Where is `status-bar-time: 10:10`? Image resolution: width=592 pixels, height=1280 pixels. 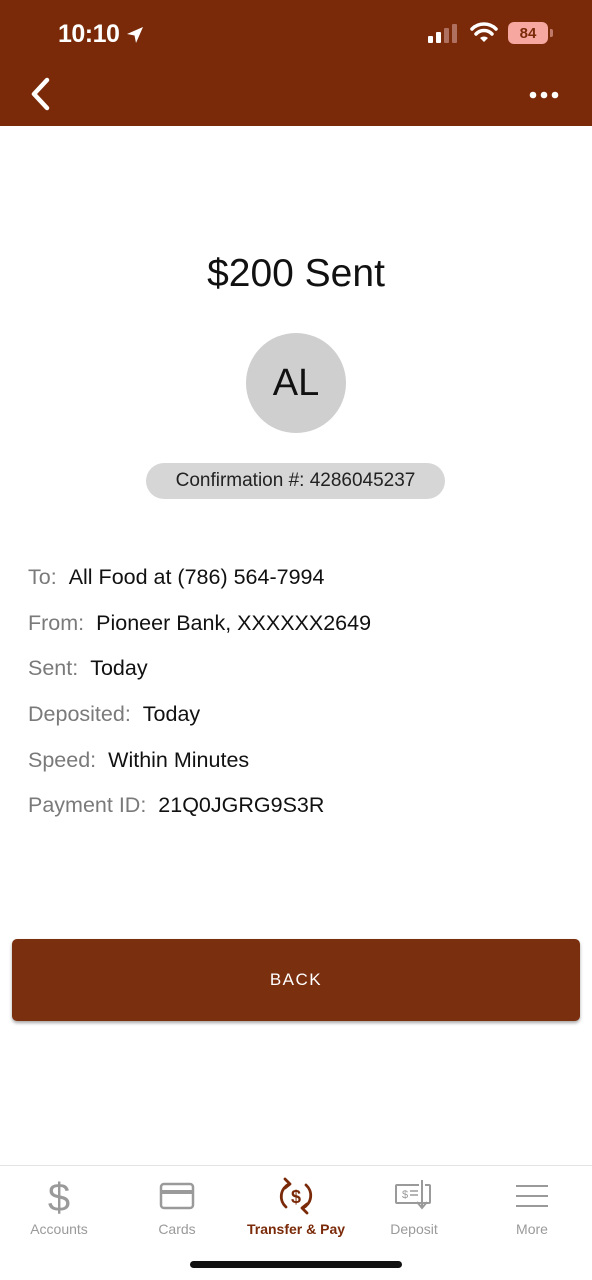
status-bar-time: 10:10 is located at coordinates (101, 34).